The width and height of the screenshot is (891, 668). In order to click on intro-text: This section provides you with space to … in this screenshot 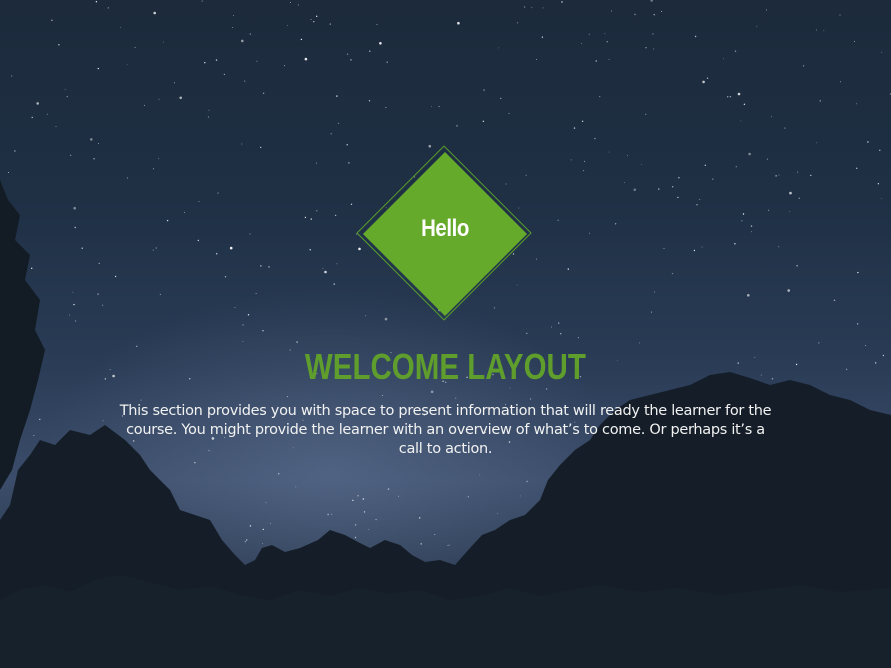, I will do `click(445, 430)`.